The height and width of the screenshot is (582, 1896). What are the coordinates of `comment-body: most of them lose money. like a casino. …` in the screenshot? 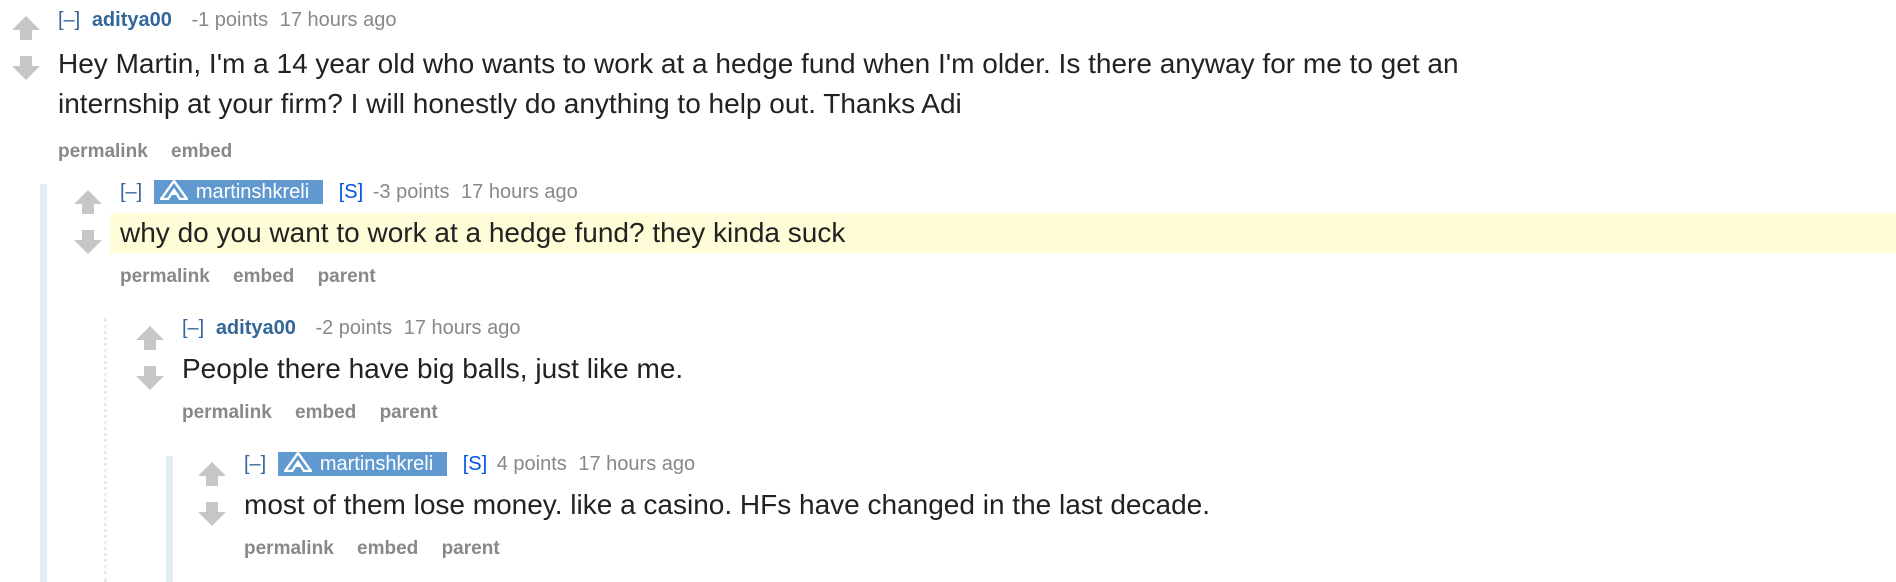 It's located at (727, 504).